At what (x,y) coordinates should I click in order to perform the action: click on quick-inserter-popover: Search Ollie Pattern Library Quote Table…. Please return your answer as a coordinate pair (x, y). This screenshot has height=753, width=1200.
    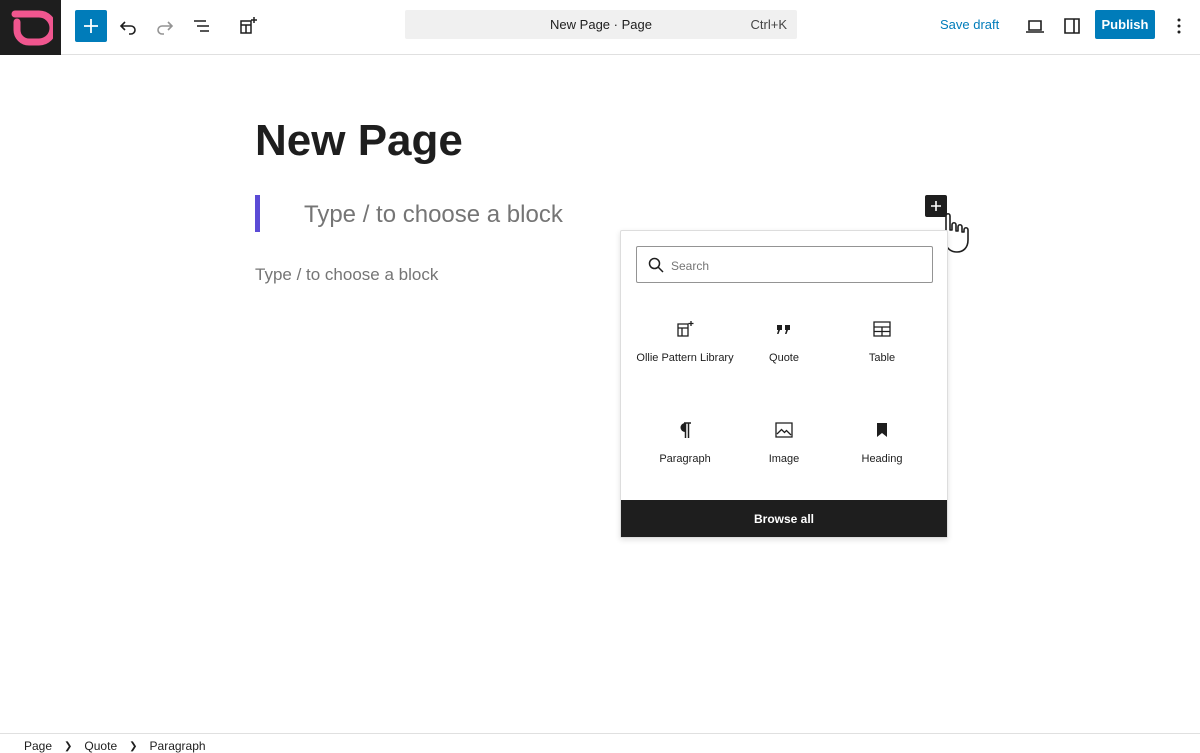
    Looking at the image, I should click on (784, 384).